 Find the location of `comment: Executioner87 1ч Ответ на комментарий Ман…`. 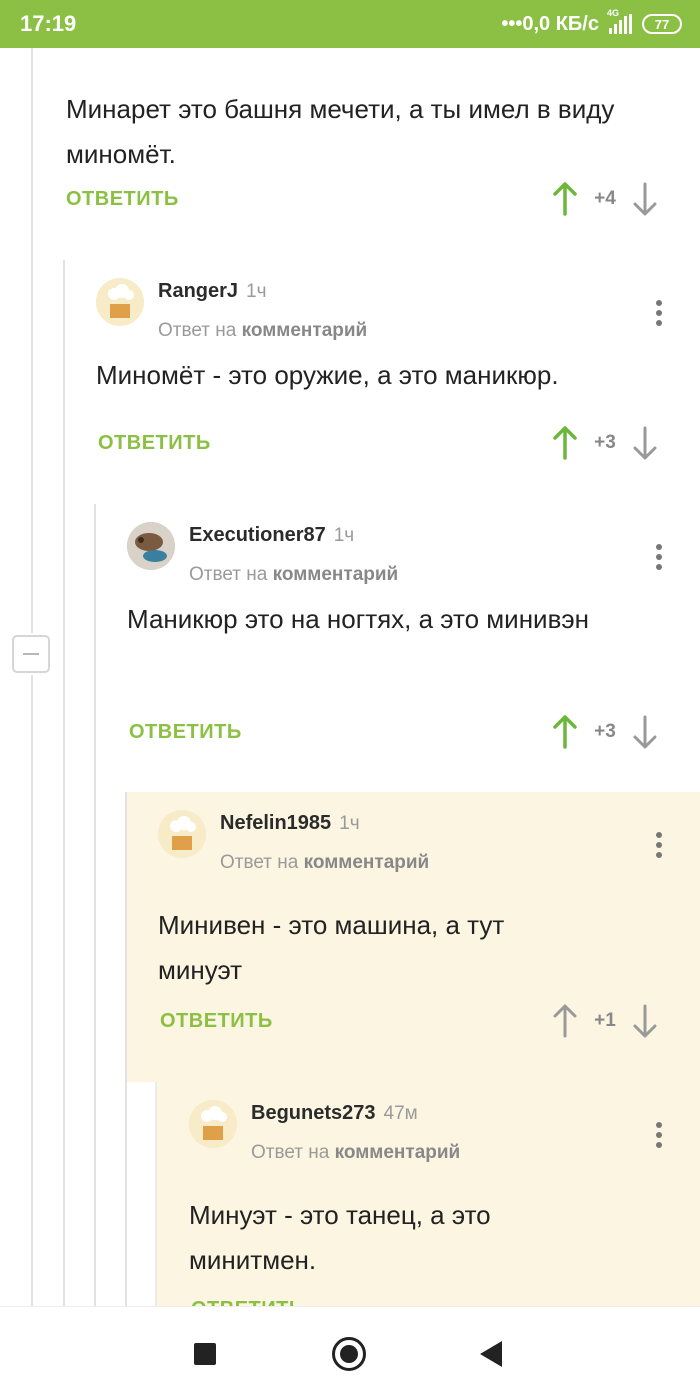

comment: Executioner87 1ч Ответ на комментарий Ман… is located at coordinates (407, 569).